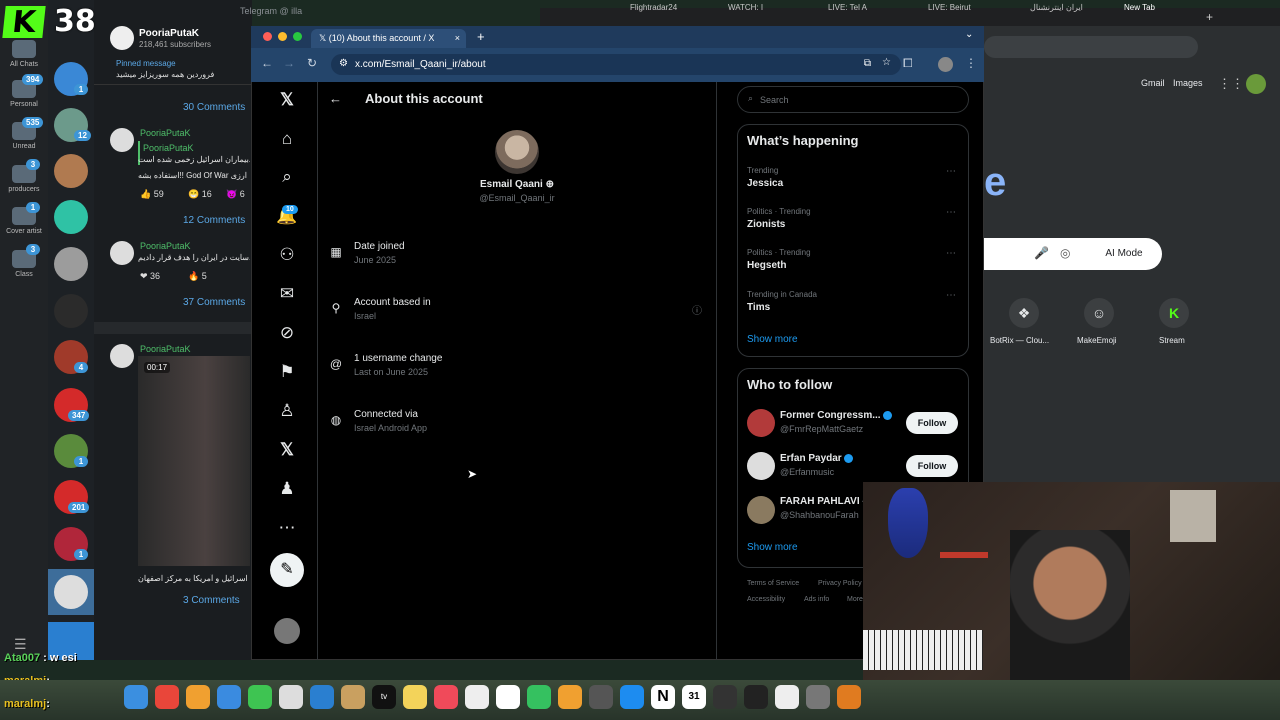 The image size is (1280, 720). Describe the element at coordinates (772, 339) in the screenshot. I see `show-more-trends-link: Show more` at that location.